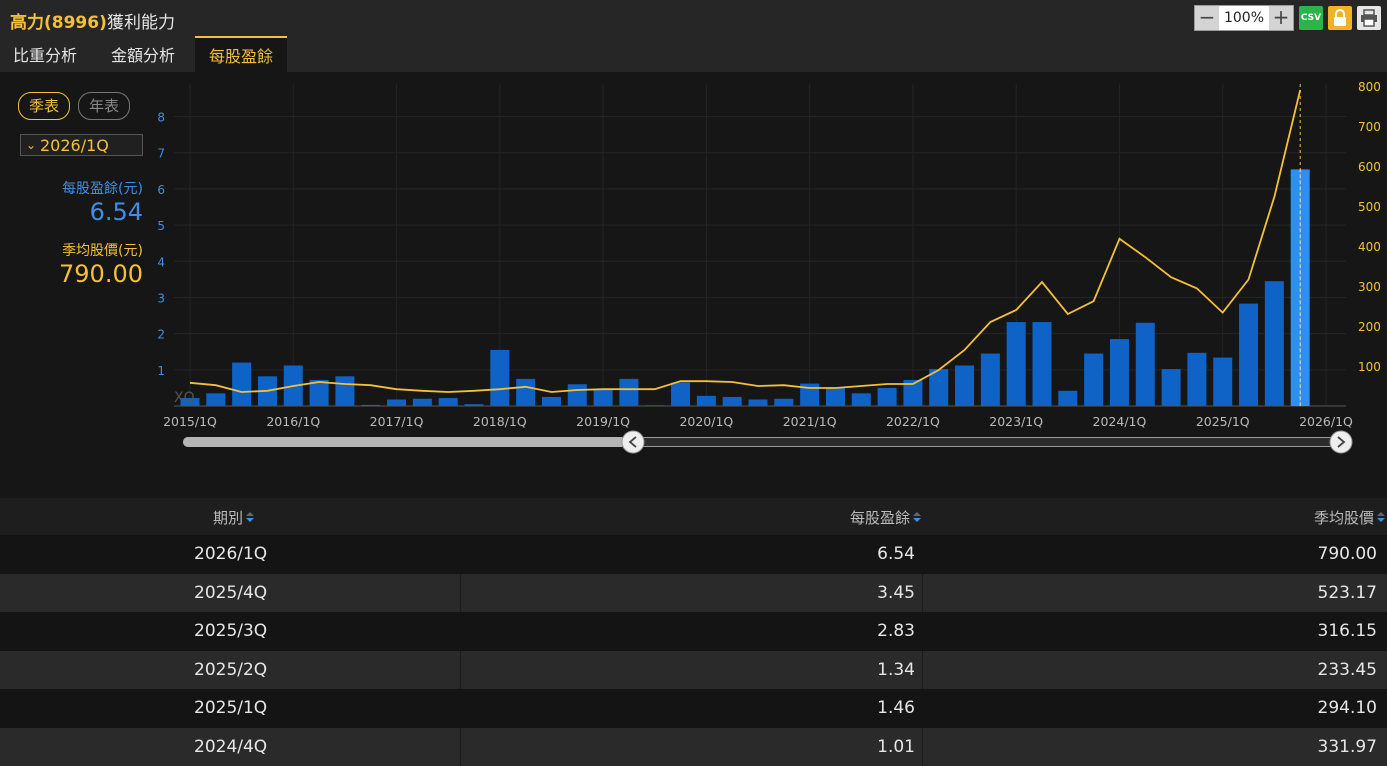 The height and width of the screenshot is (766, 1387). Describe the element at coordinates (1369, 247) in the screenshot. I see `y-tick-right: 400` at that location.